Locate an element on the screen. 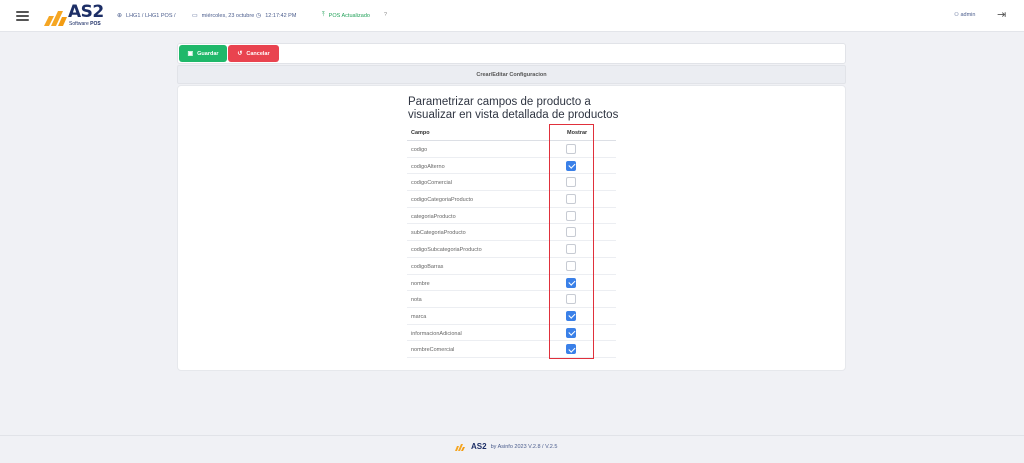  table-row: codigoBarras is located at coordinates (511, 266).